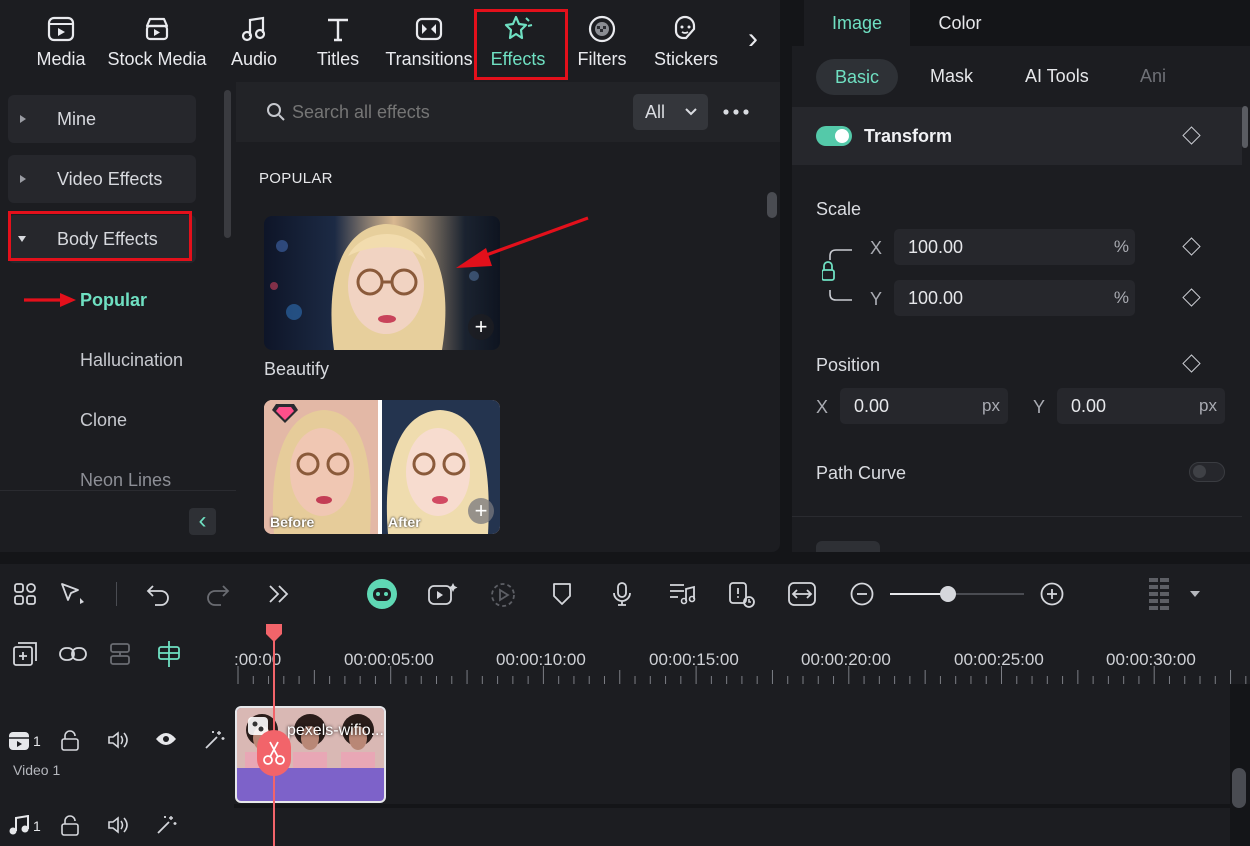 This screenshot has width=1250, height=846. I want to click on zoom-slider-track, so click(957, 594).